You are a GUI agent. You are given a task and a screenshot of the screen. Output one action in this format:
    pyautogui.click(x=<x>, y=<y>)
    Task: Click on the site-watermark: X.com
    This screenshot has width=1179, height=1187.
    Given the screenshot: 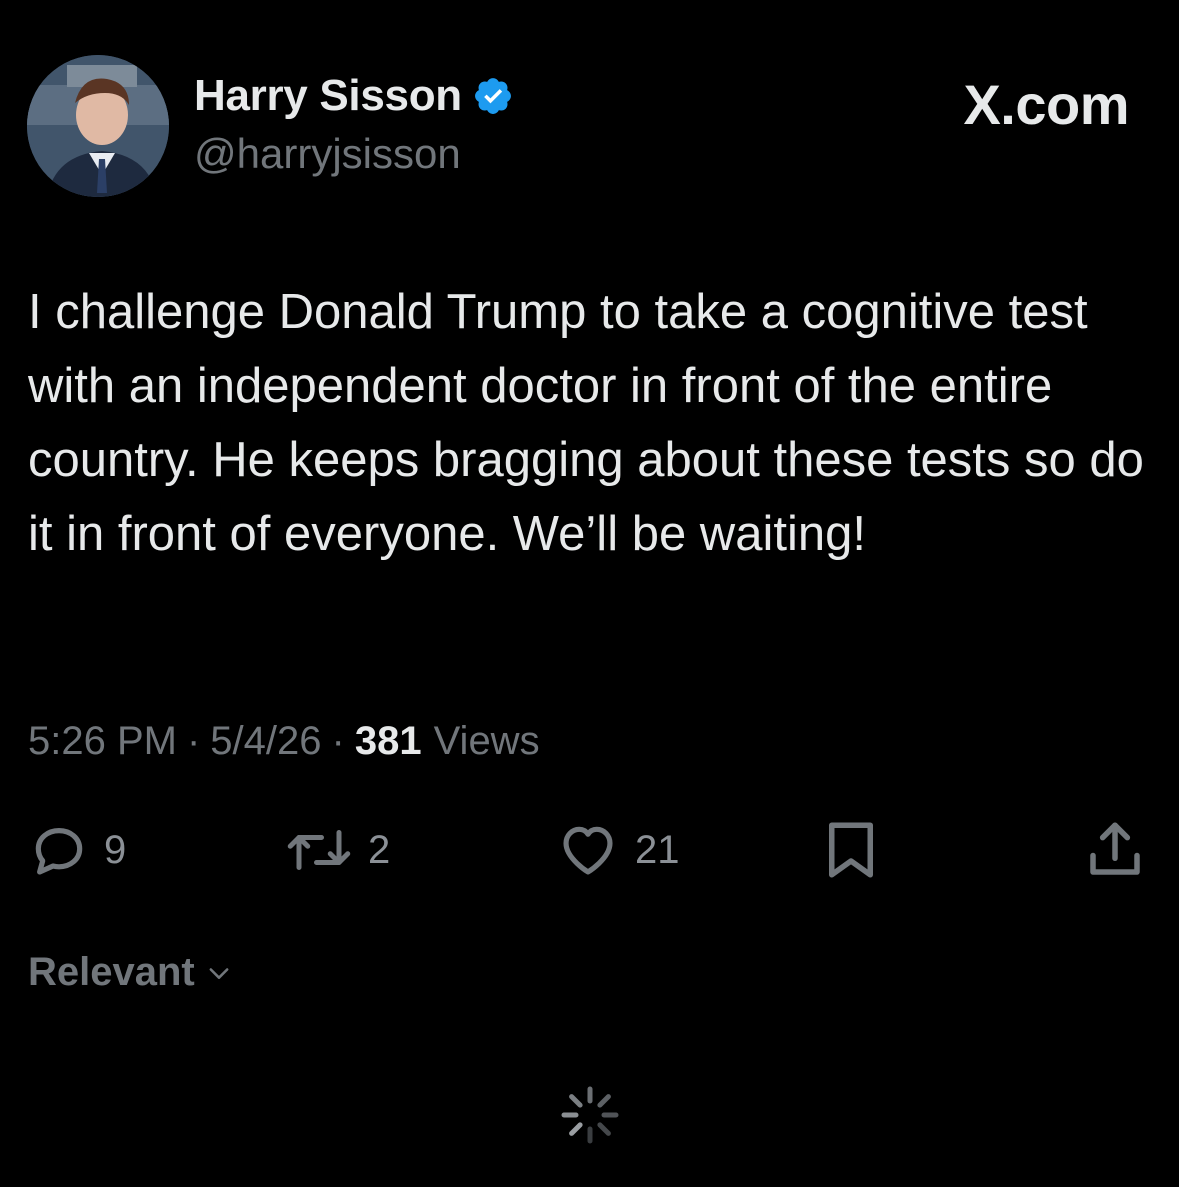 What is the action you would take?
    pyautogui.click(x=1046, y=104)
    